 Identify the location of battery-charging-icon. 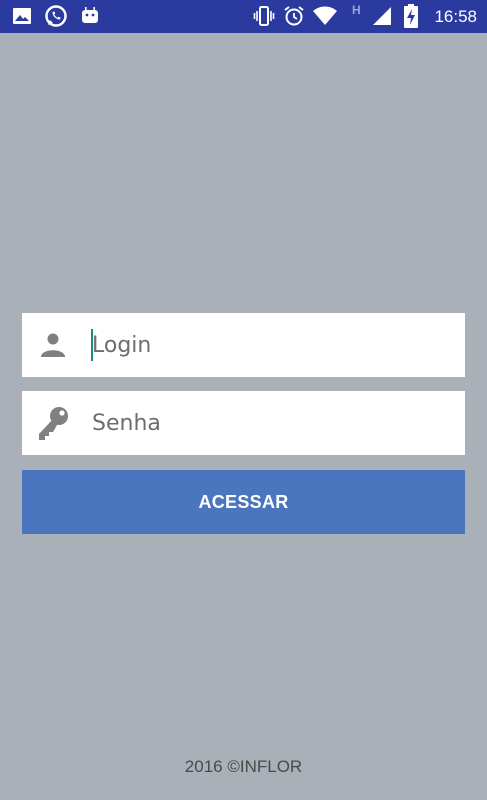
(411, 18).